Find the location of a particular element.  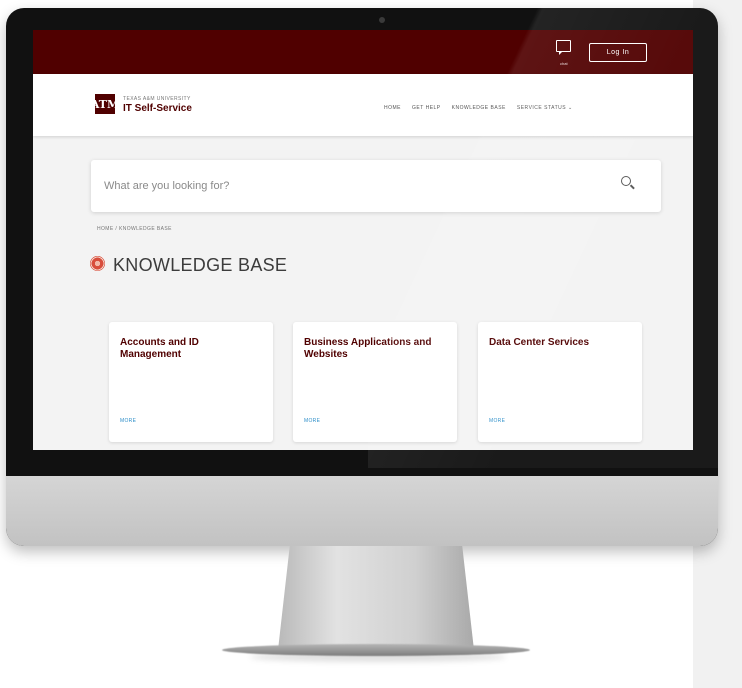

category-card-accounts: Accounts and ID Management MORE is located at coordinates (191, 382).